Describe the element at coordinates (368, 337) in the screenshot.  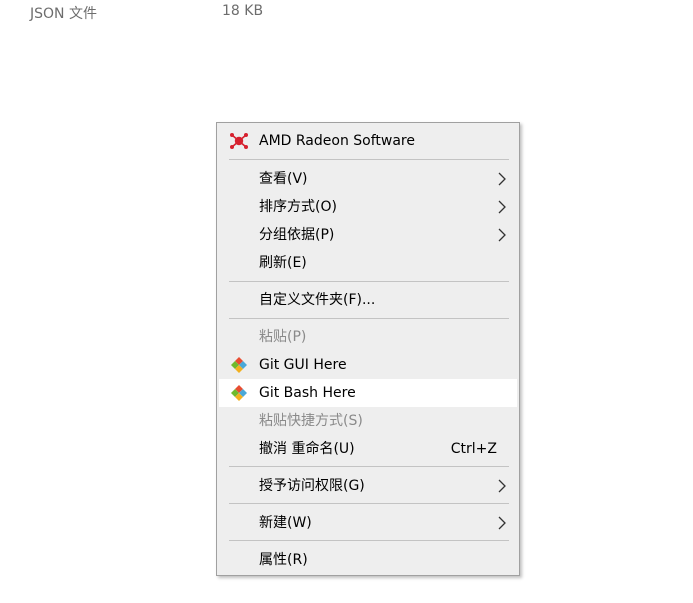
I see `menu-item-paste: 粘贴(P)` at that location.